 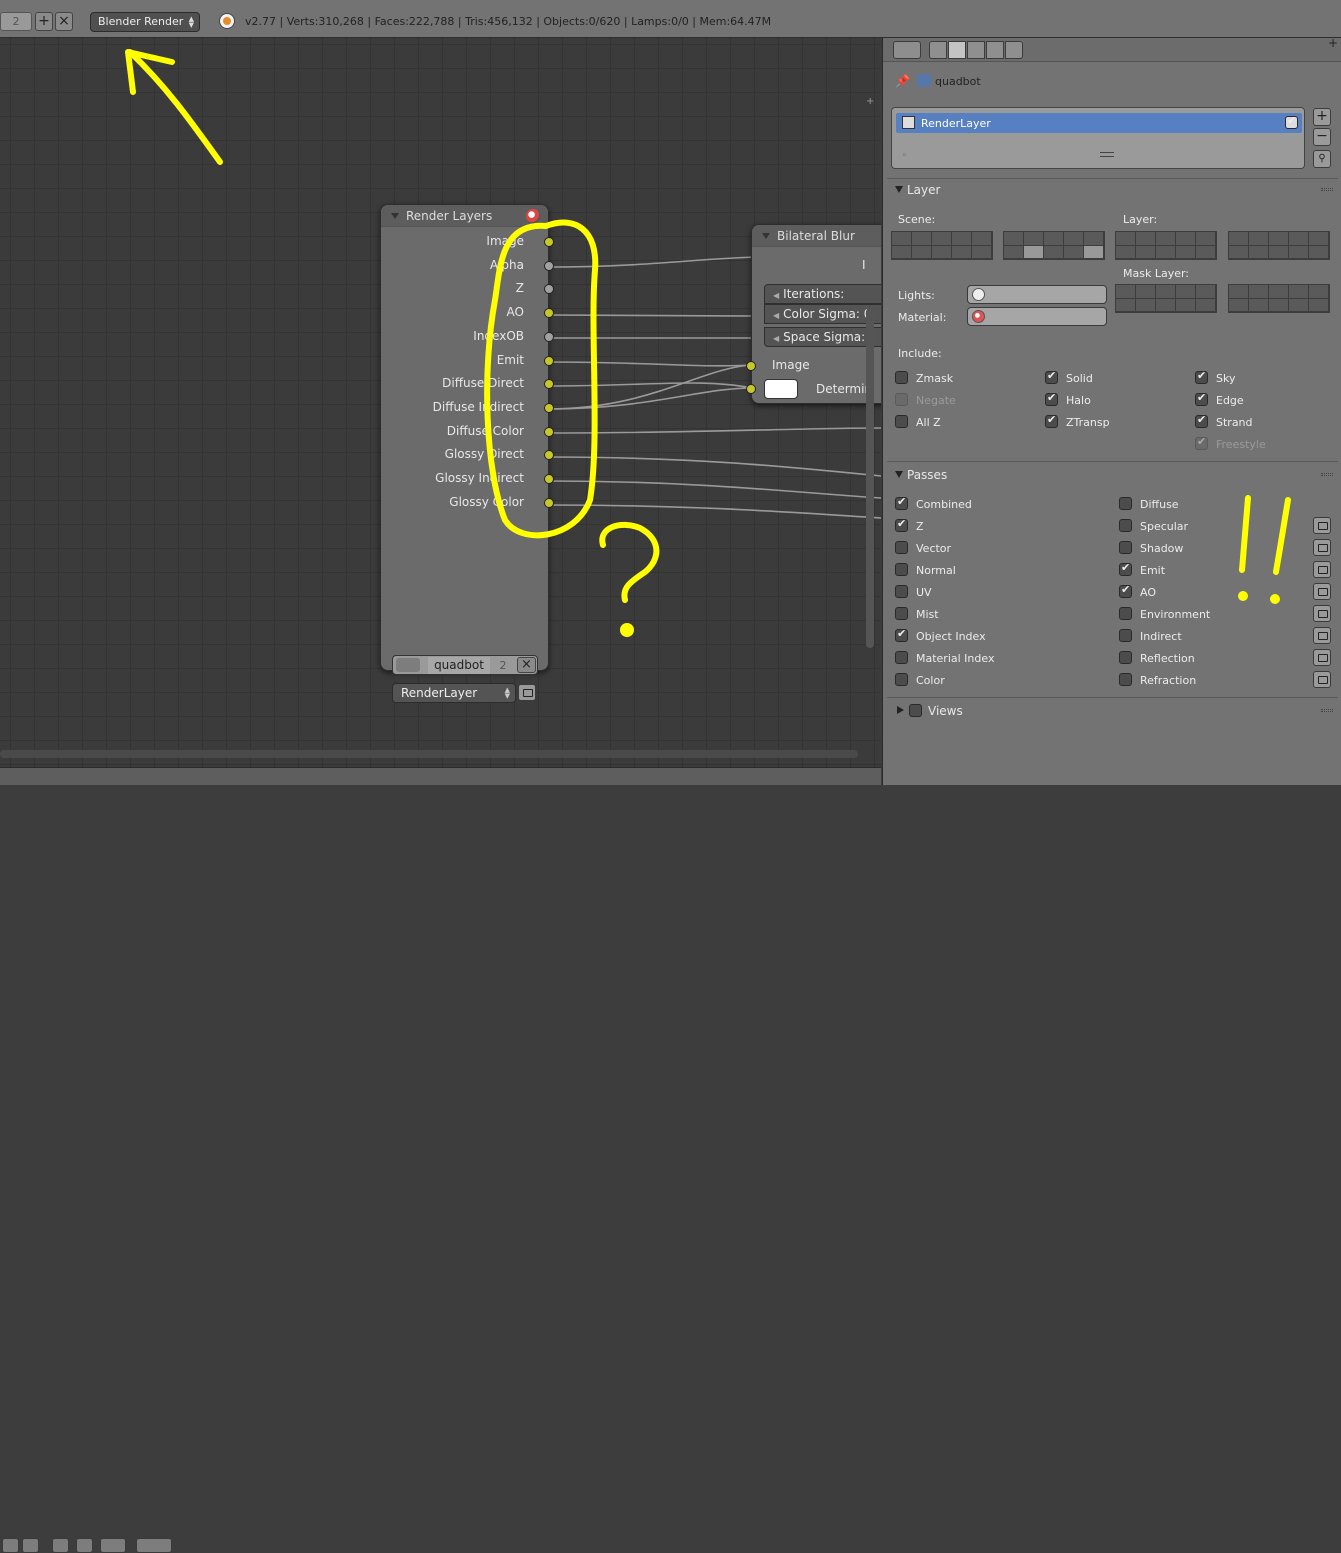 I want to click on horizontal-scrollbar, so click(x=429, y=754).